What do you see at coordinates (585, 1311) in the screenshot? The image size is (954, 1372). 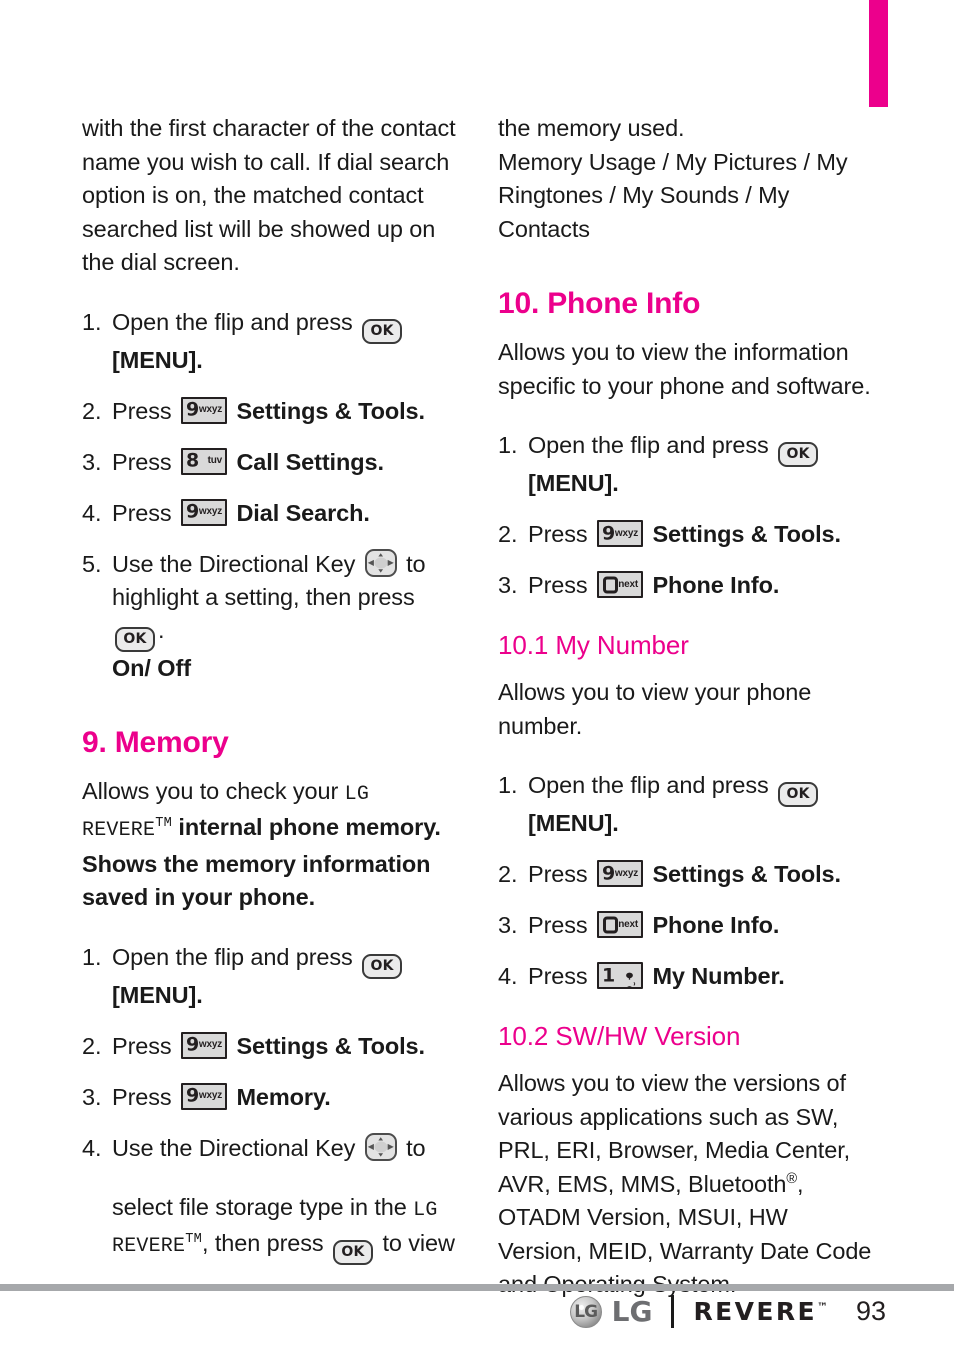 I see `lg-logo-icon: LG` at bounding box center [585, 1311].